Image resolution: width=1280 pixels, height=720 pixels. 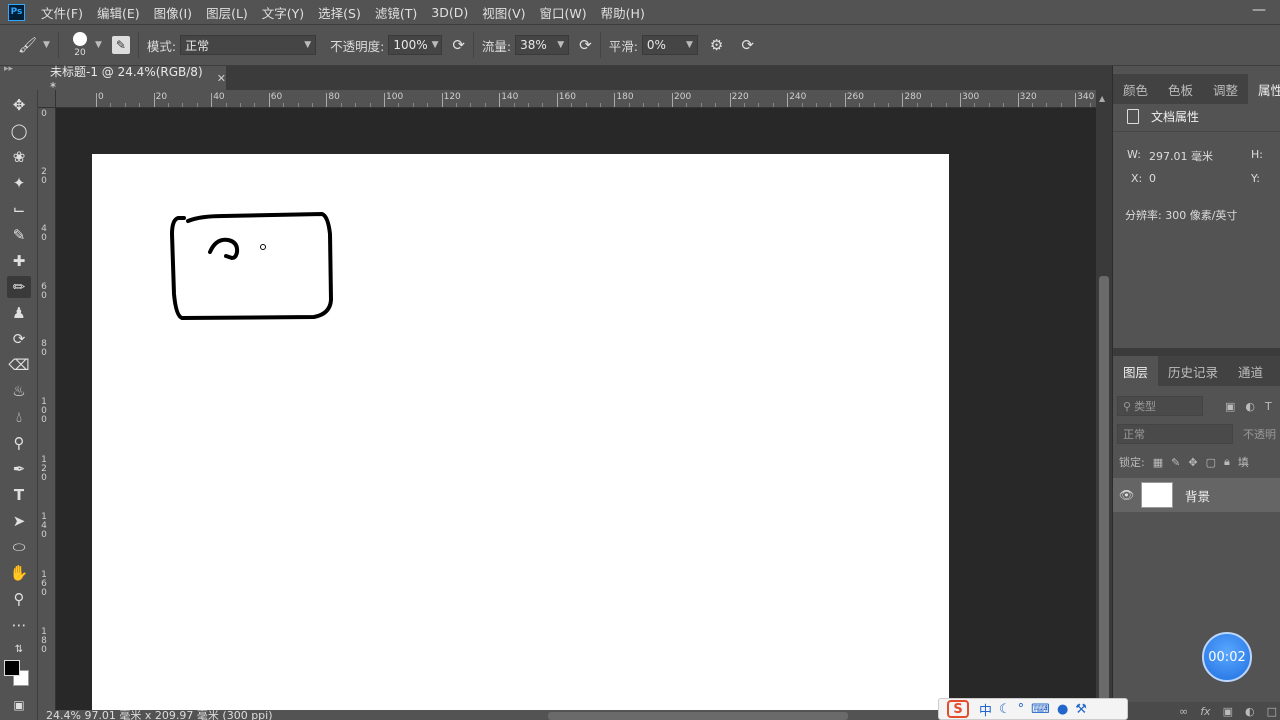 What do you see at coordinates (1227, 657) in the screenshot?
I see `recording-timer: 00:02` at bounding box center [1227, 657].